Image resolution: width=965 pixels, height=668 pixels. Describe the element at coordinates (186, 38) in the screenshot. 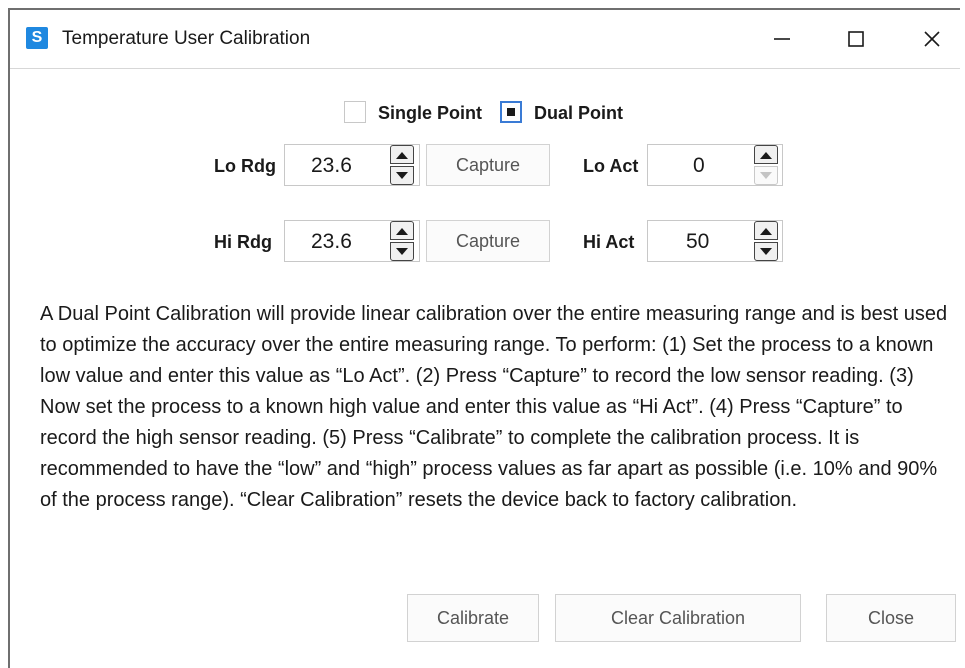

I see `window-title: Temperature User Calibration` at that location.